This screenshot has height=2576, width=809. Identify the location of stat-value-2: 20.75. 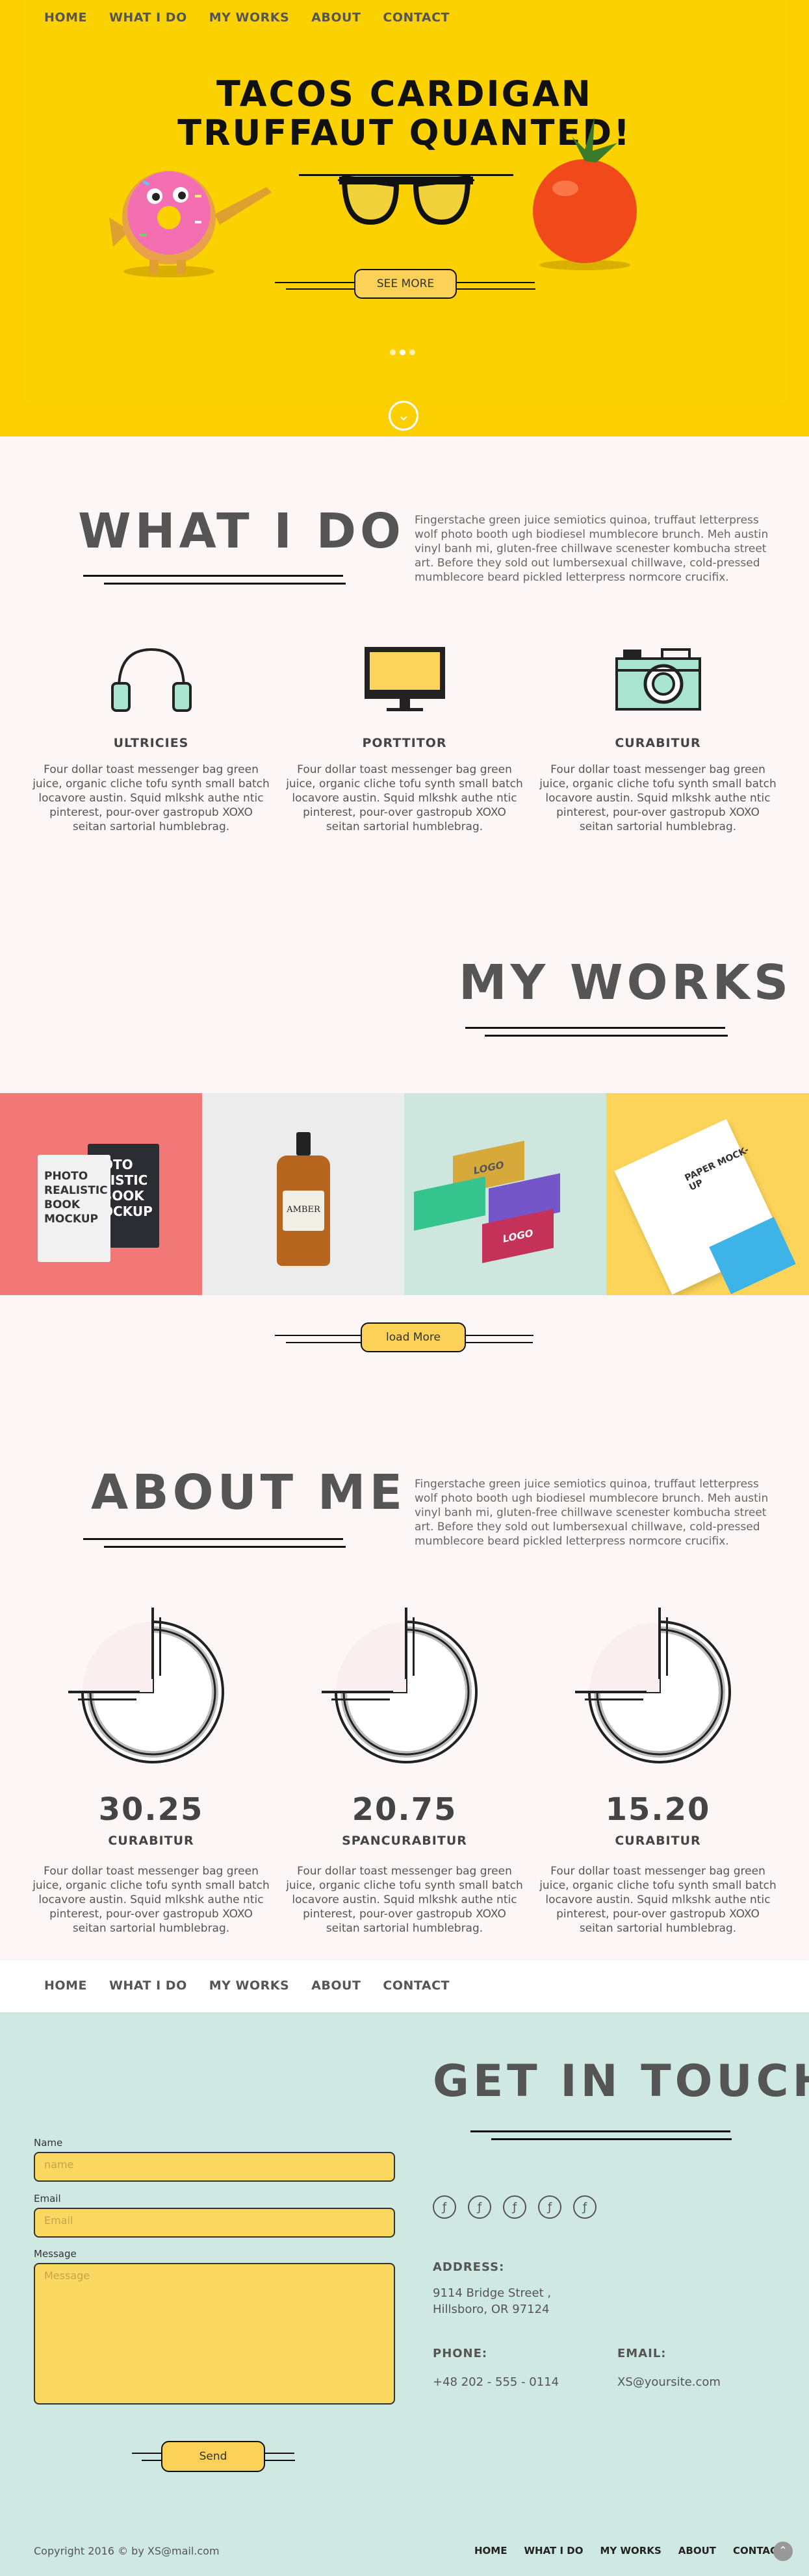
(404, 1809).